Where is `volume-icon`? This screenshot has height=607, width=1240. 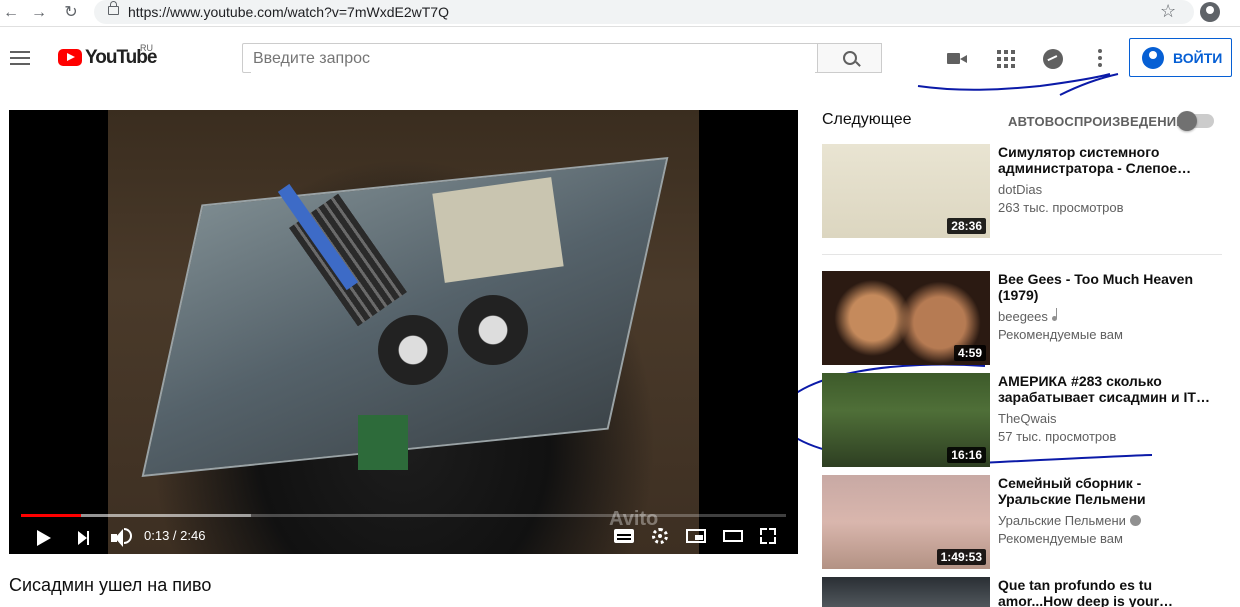 volume-icon is located at coordinates (121, 537).